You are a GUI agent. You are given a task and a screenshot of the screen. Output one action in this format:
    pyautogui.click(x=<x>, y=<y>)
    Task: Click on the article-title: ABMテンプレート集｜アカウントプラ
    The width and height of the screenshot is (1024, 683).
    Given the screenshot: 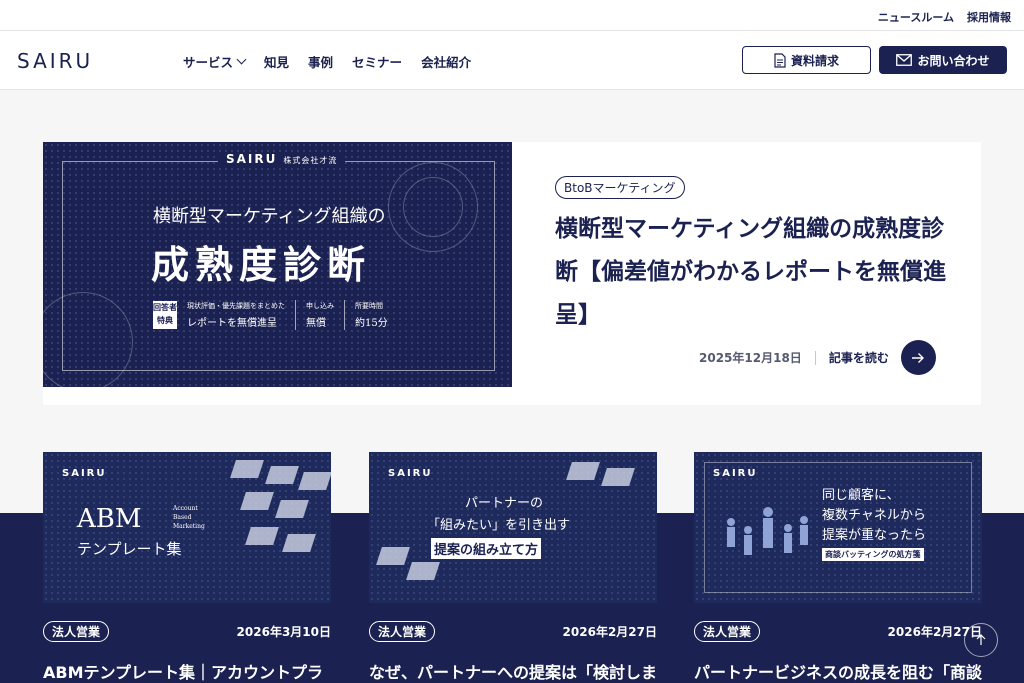 What is the action you would take?
    pyautogui.click(x=187, y=671)
    